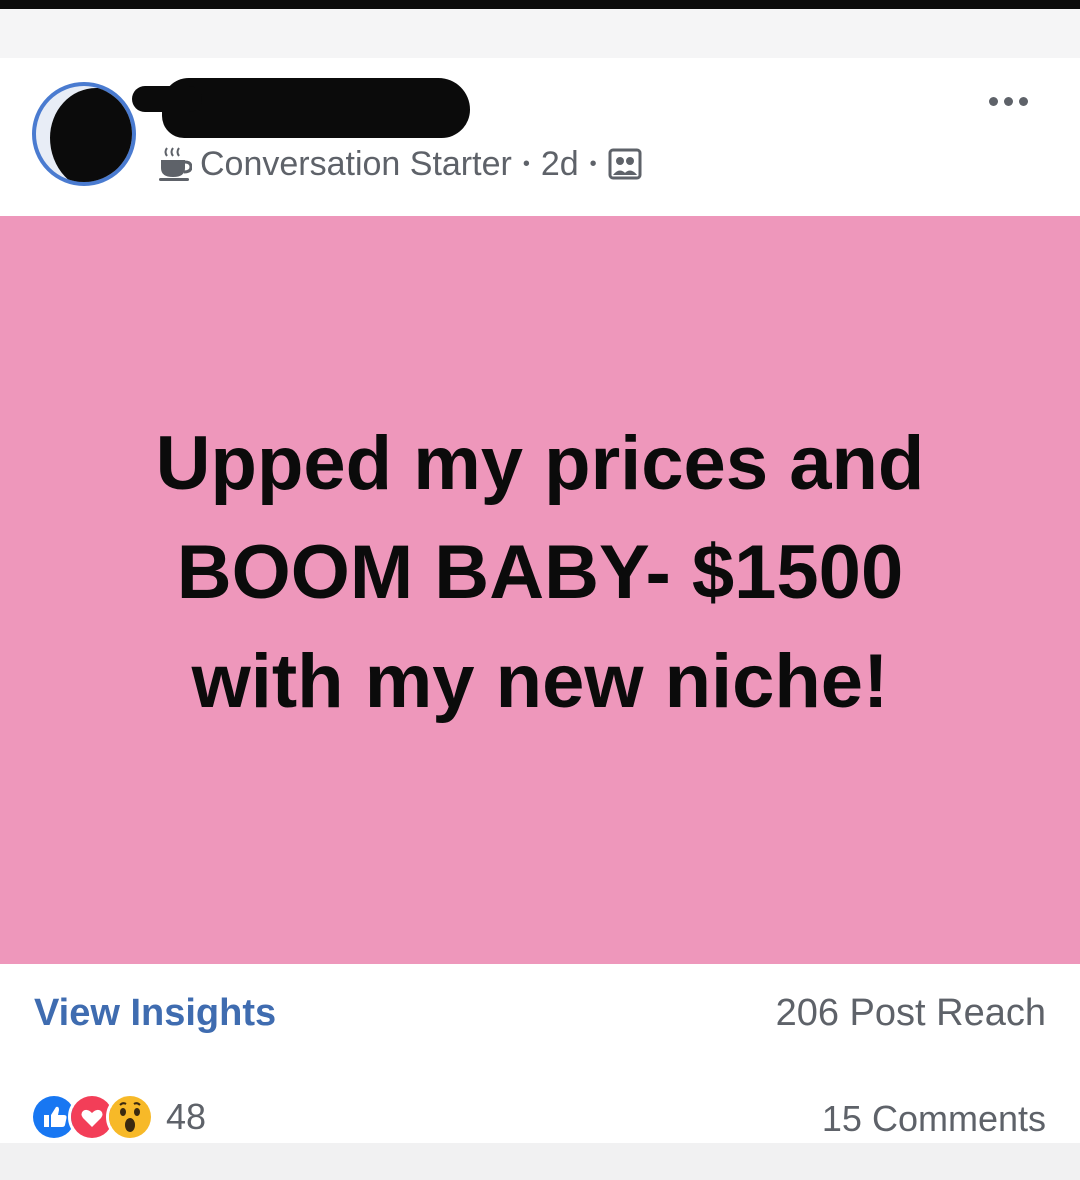 This screenshot has width=1080, height=1180. I want to click on comments-count-link: 15 Comments, so click(934, 1119).